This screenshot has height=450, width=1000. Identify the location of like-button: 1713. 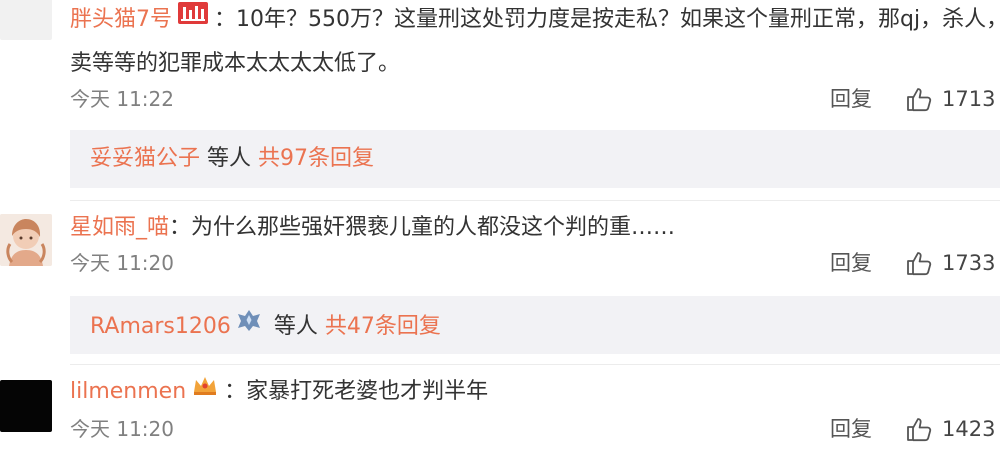
(950, 99).